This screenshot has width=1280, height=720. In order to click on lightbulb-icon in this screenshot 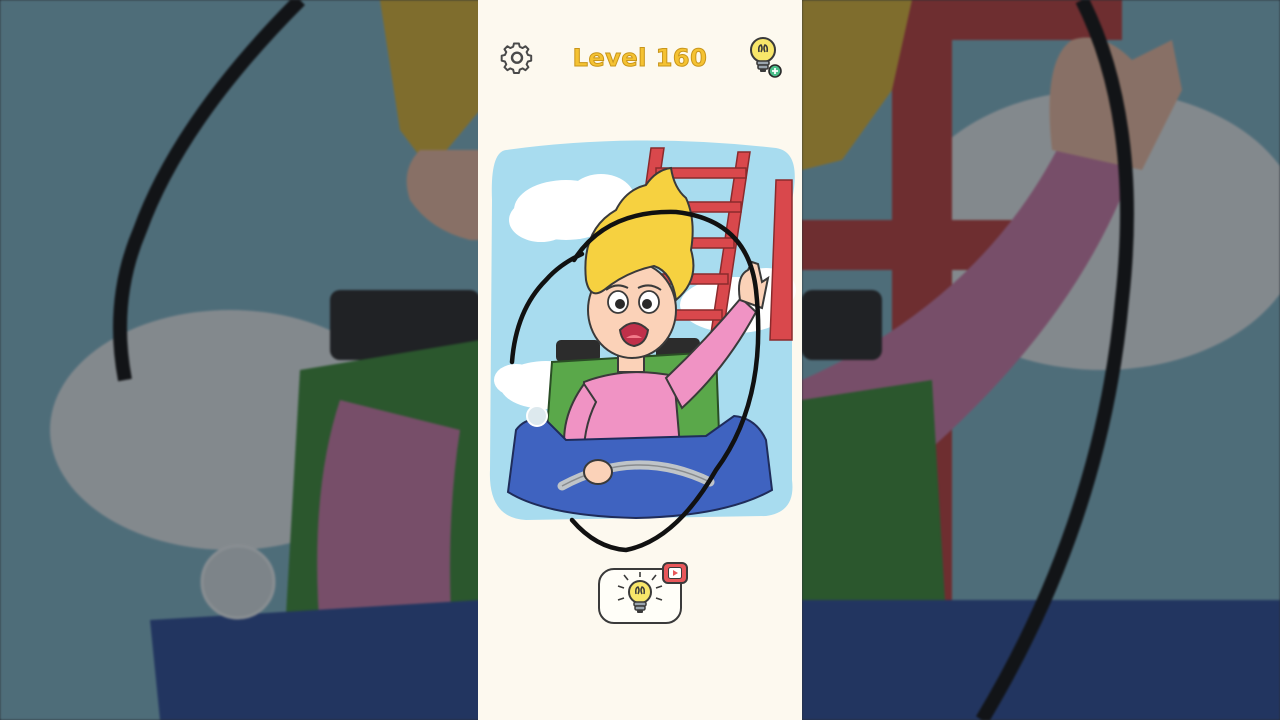, I will do `click(640, 596)`.